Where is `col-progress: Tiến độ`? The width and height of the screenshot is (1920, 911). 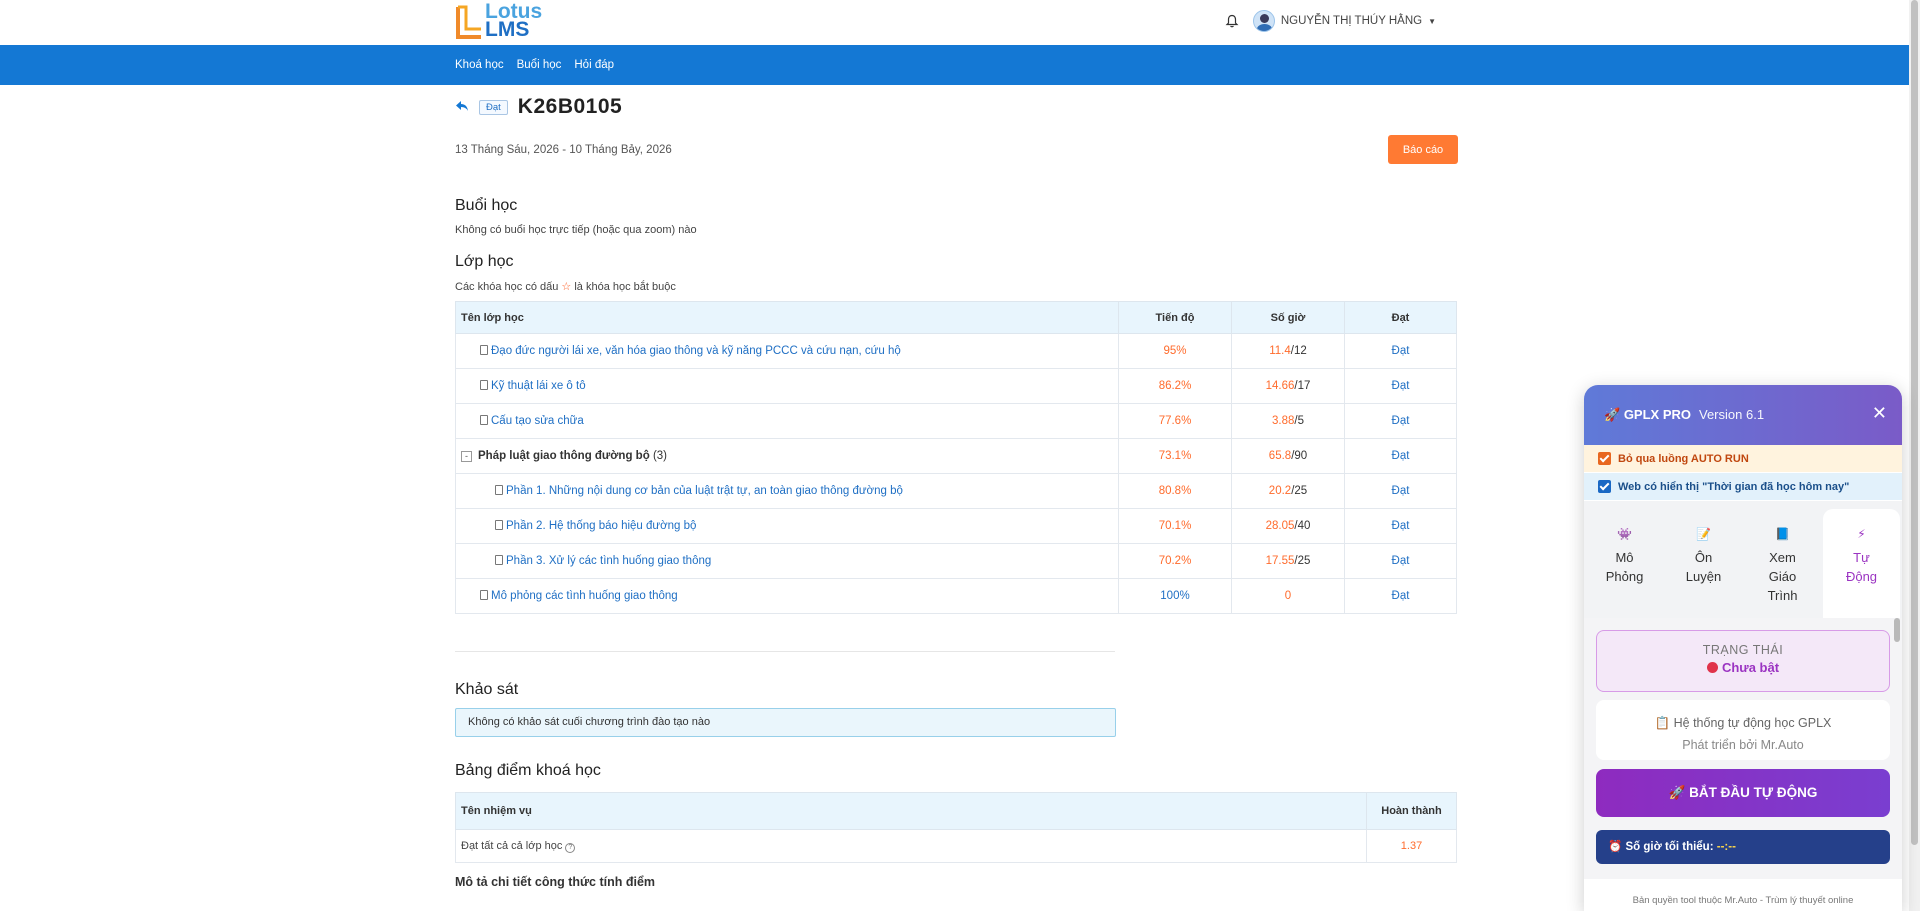
col-progress: Tiến độ is located at coordinates (1175, 317).